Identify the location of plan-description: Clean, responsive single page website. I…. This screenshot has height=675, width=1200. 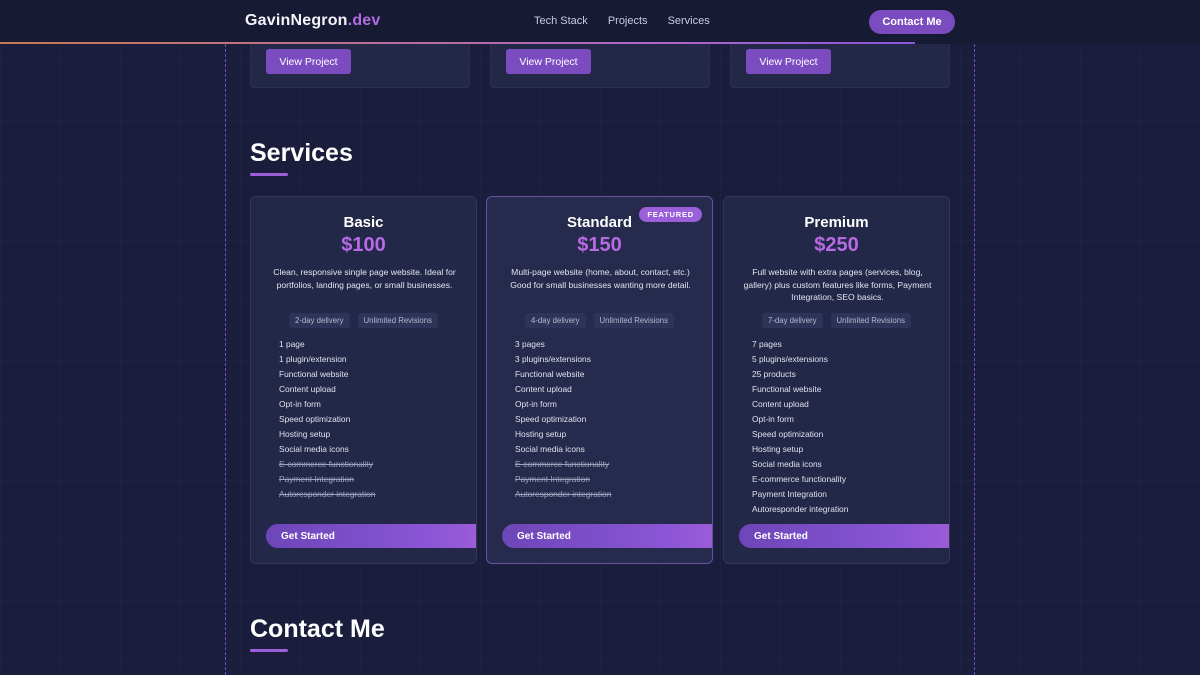
(364, 278).